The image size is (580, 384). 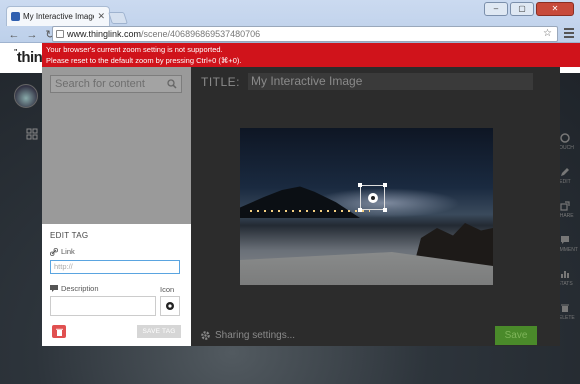 What do you see at coordinates (569, 33) in the screenshot?
I see `browser-menu-icon` at bounding box center [569, 33].